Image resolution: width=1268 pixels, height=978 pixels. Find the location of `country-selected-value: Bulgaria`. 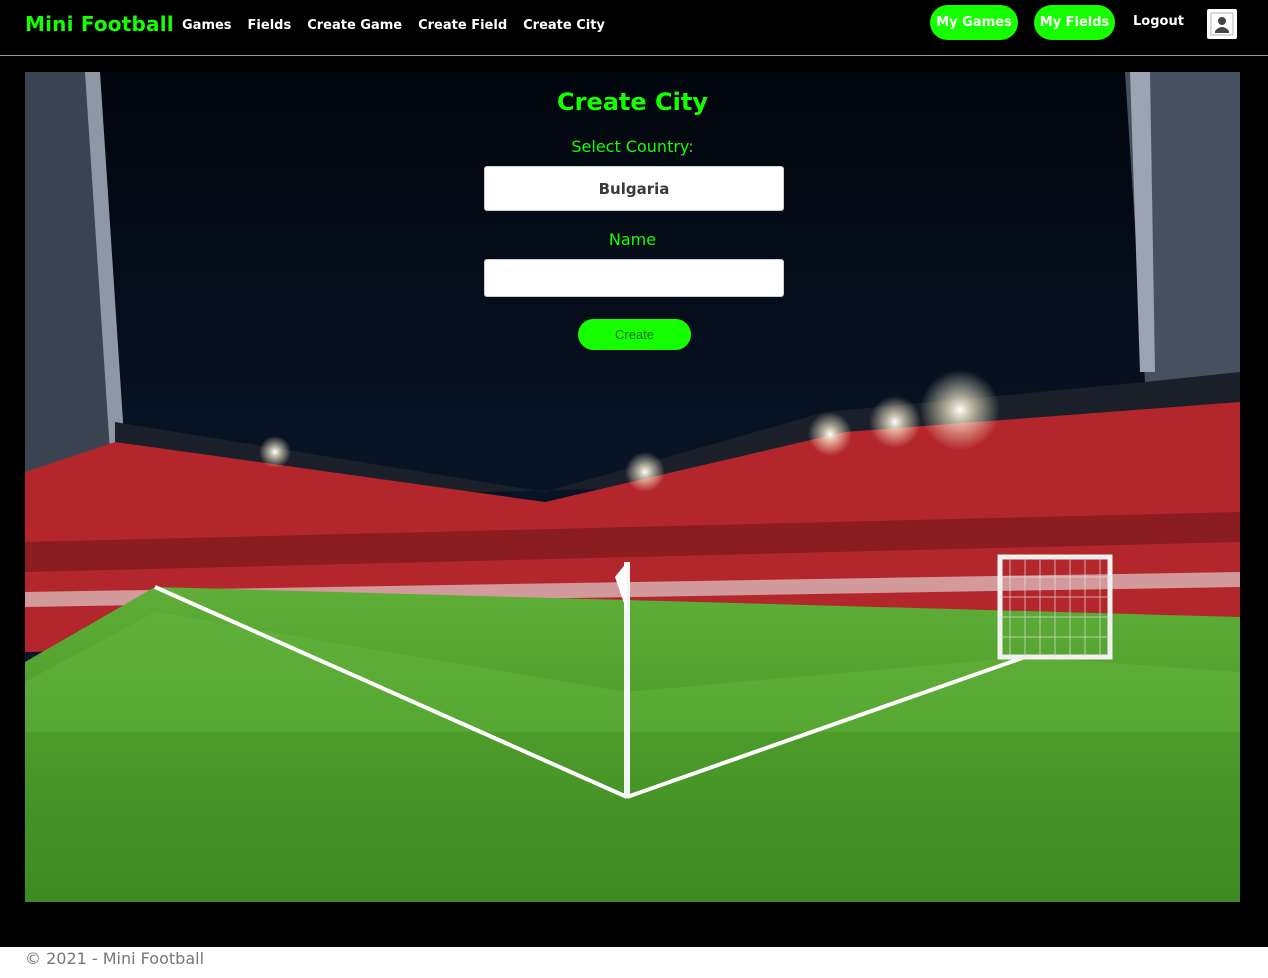

country-selected-value: Bulgaria is located at coordinates (634, 188).